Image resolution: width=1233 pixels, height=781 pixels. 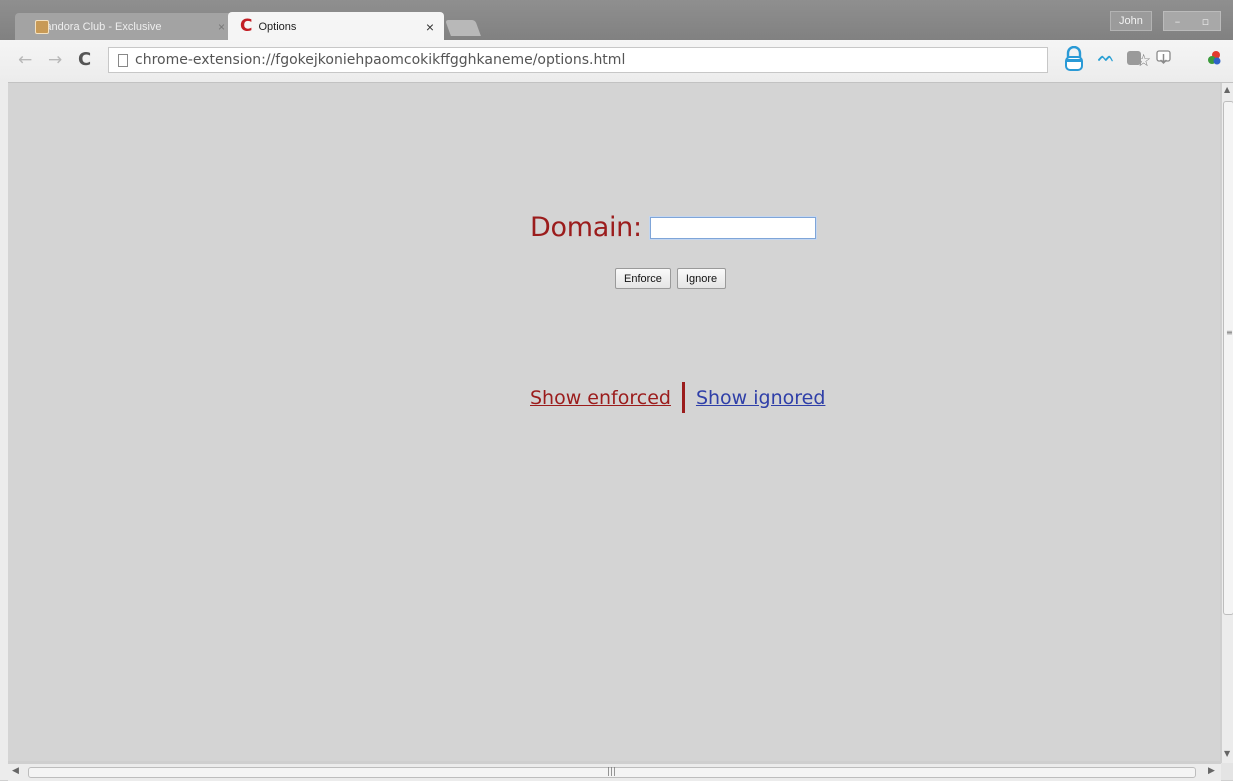 I want to click on new-tab-button, so click(x=463, y=28).